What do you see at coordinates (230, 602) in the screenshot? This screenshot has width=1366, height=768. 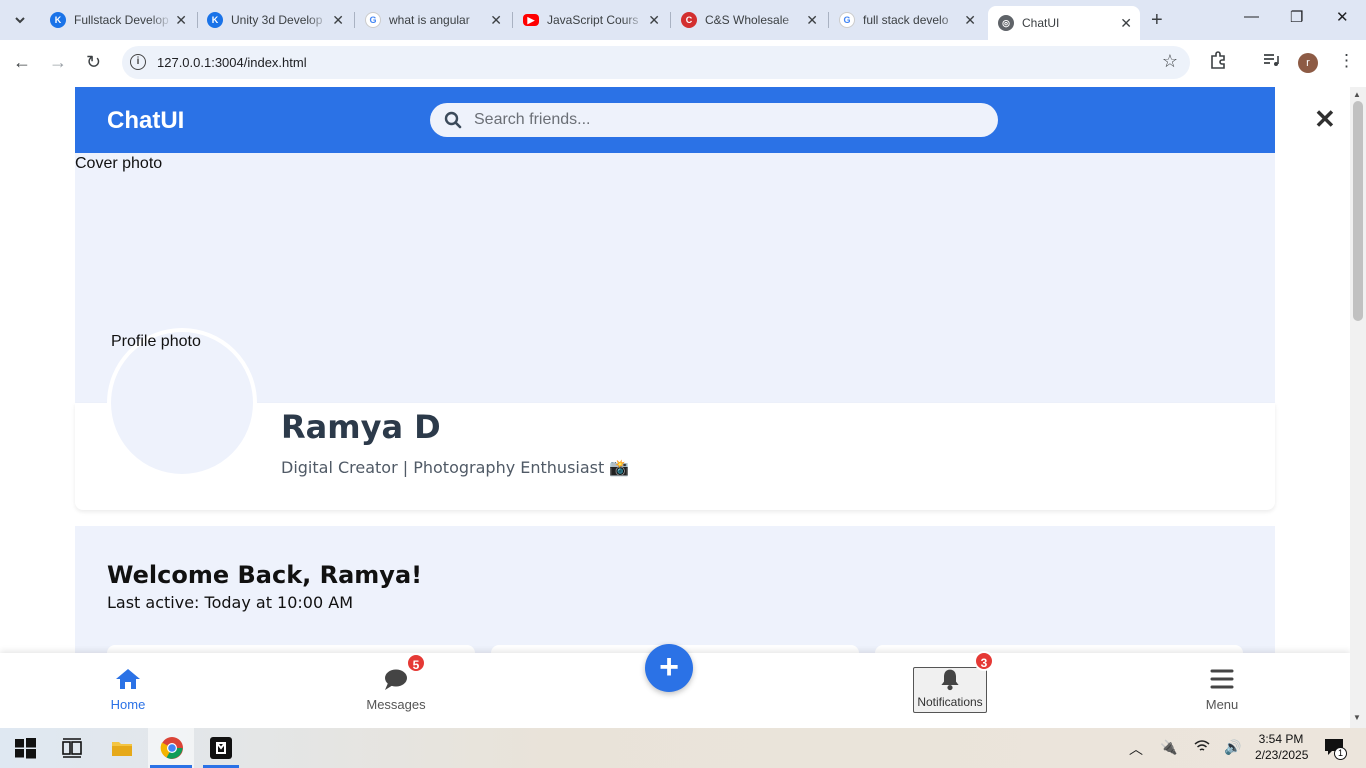 I see `last-active-text: Last active: Today at 10:00 AM` at bounding box center [230, 602].